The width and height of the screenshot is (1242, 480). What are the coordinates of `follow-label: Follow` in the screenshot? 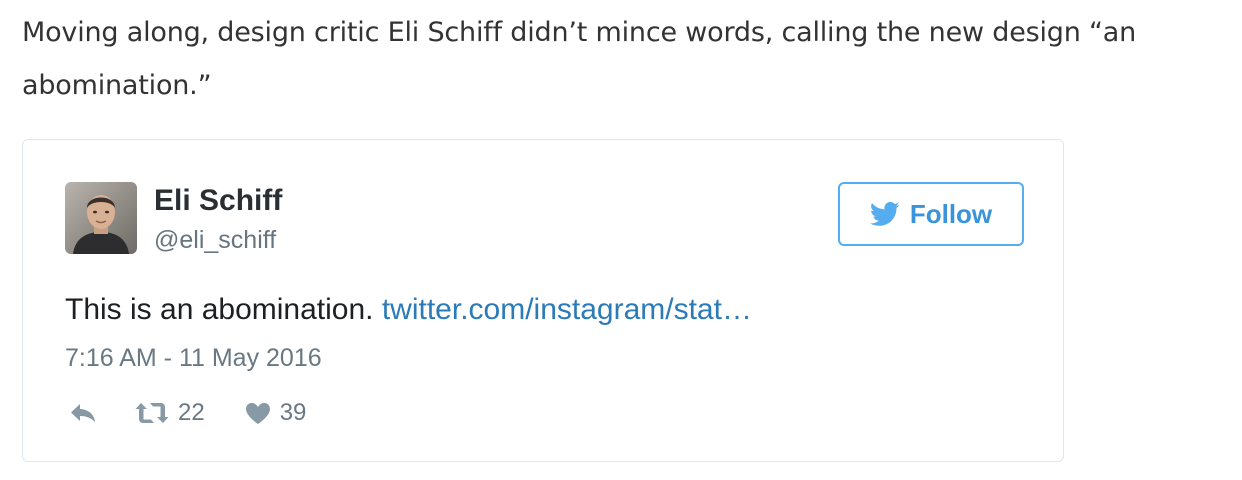 It's located at (951, 214).